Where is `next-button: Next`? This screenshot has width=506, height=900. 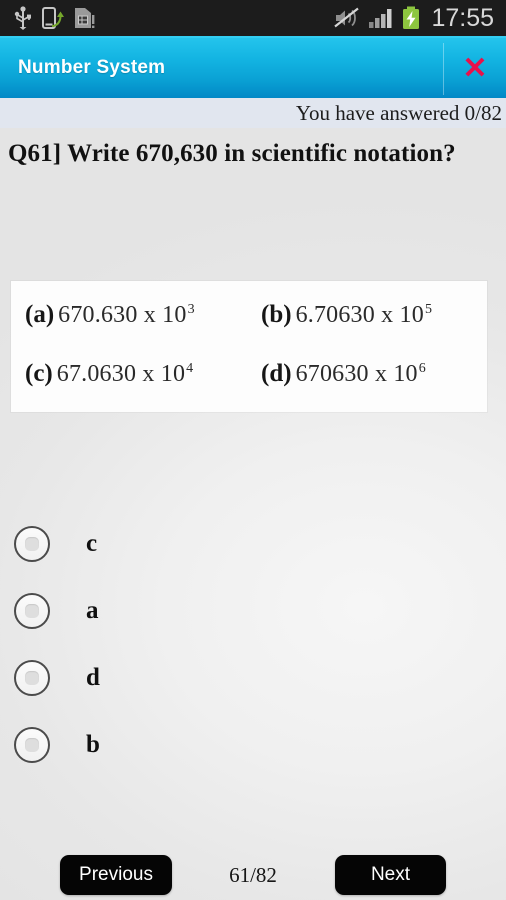
next-button: Next is located at coordinates (390, 875).